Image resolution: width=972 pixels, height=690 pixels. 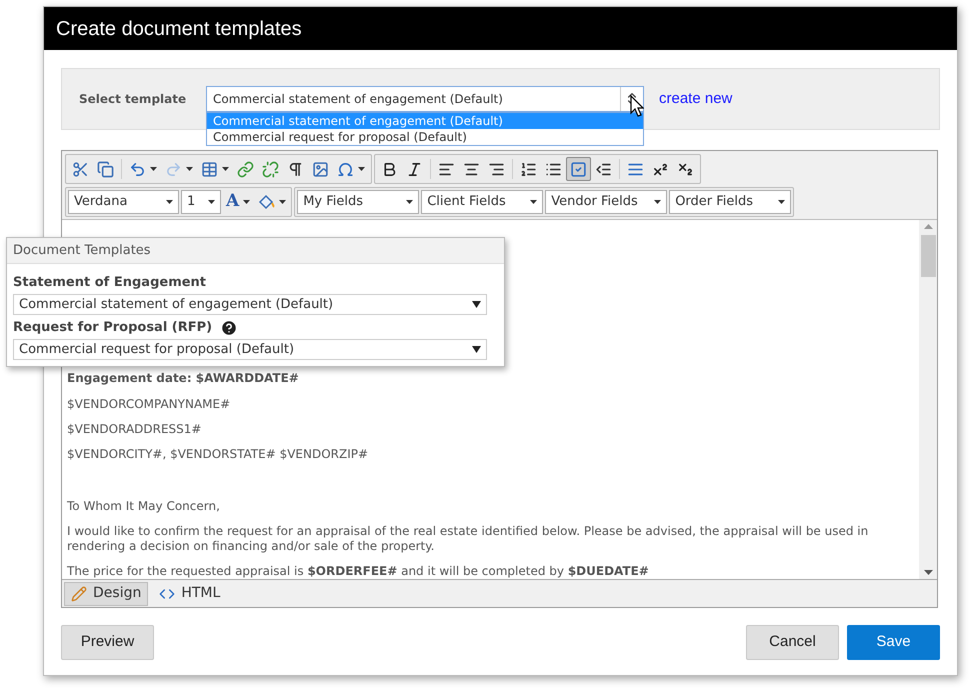 I want to click on cancel-button: Cancel, so click(x=792, y=642).